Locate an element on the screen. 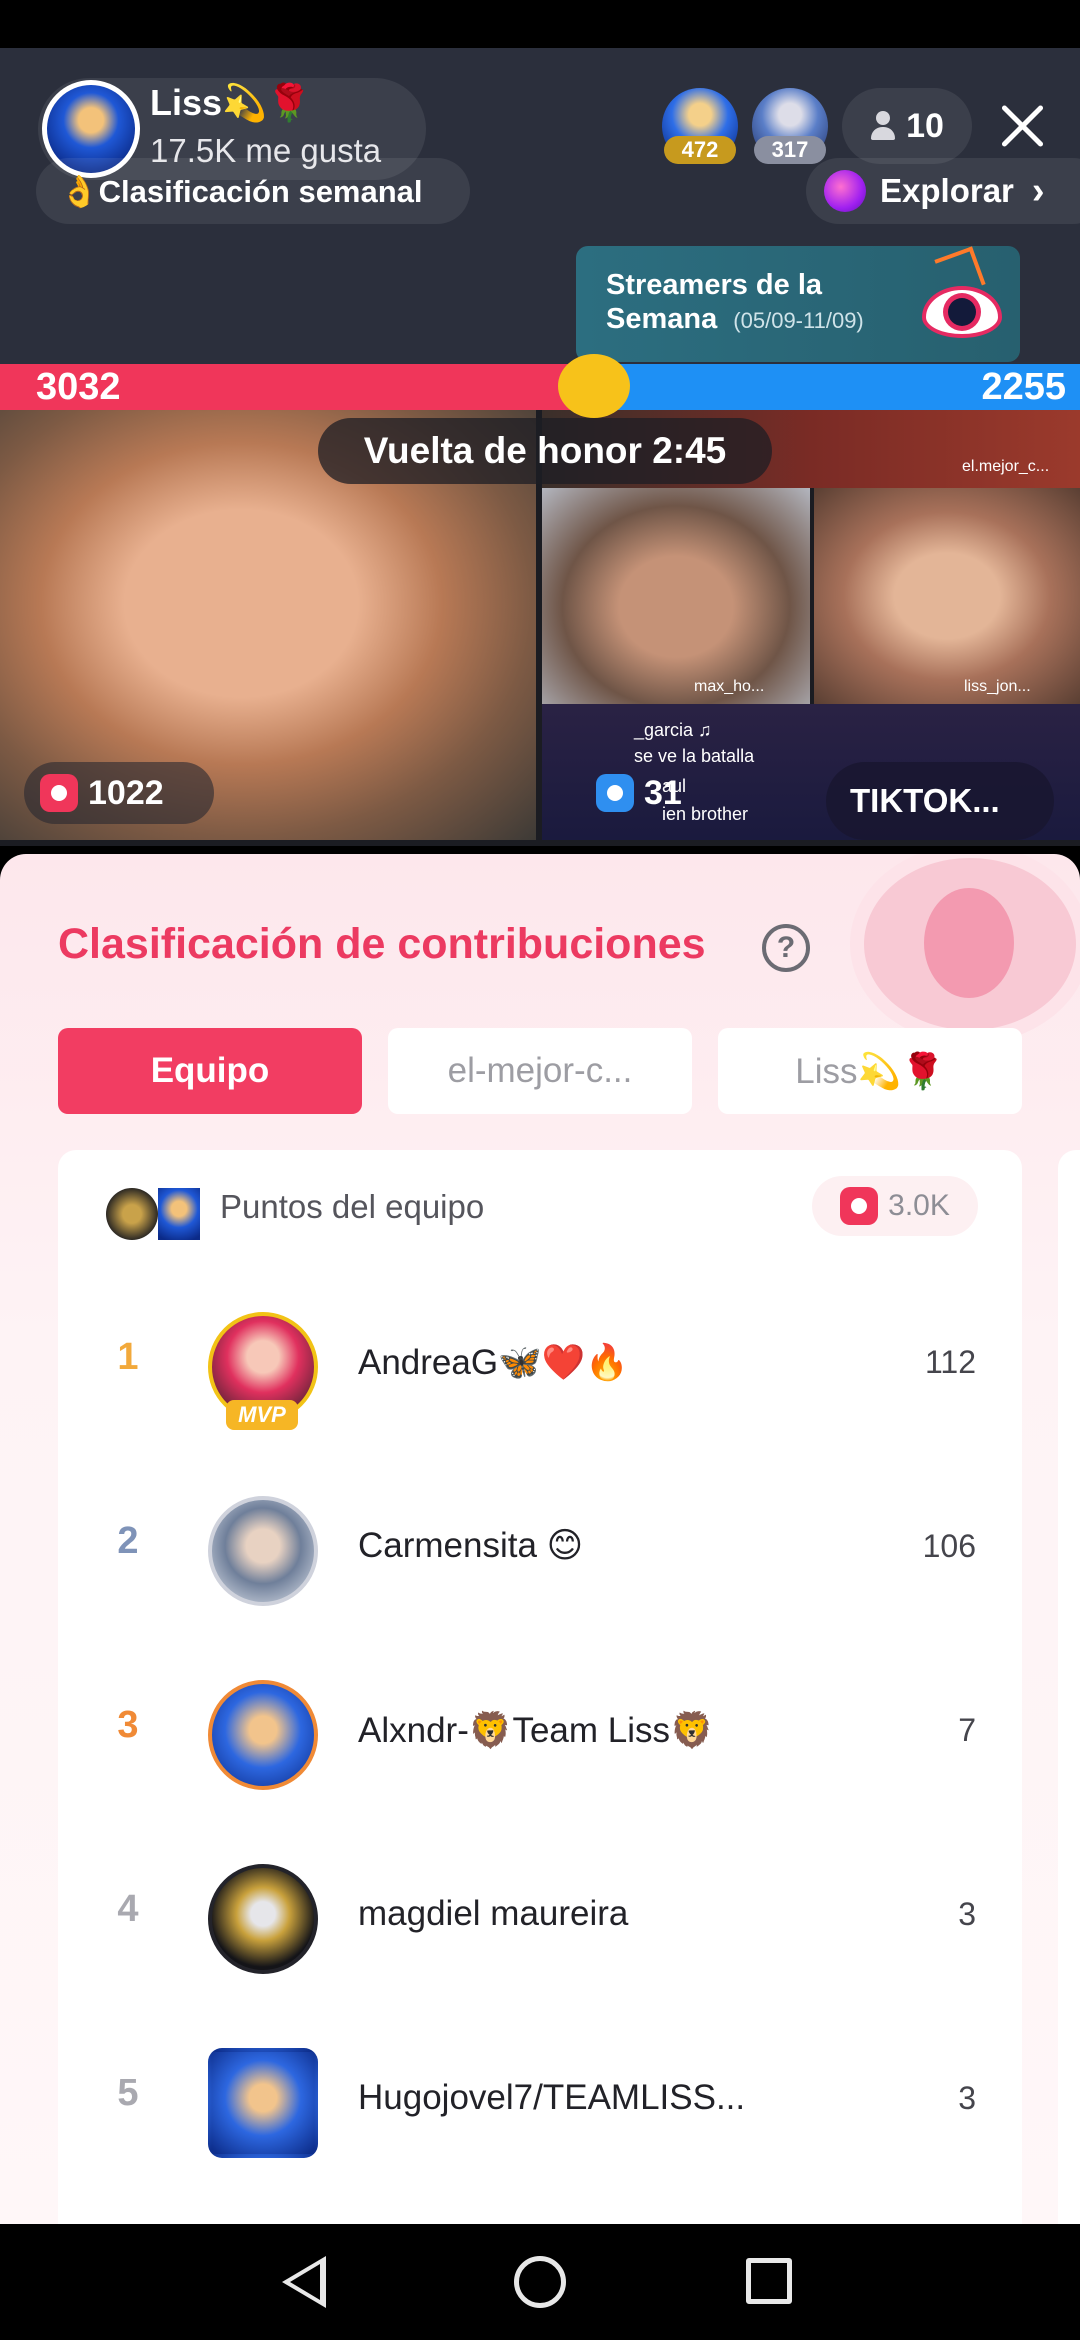 This screenshot has width=1080, height=2340. ranking-row: 3 Alxndr-🦁Team Liss🦁 7 is located at coordinates (540, 1734).